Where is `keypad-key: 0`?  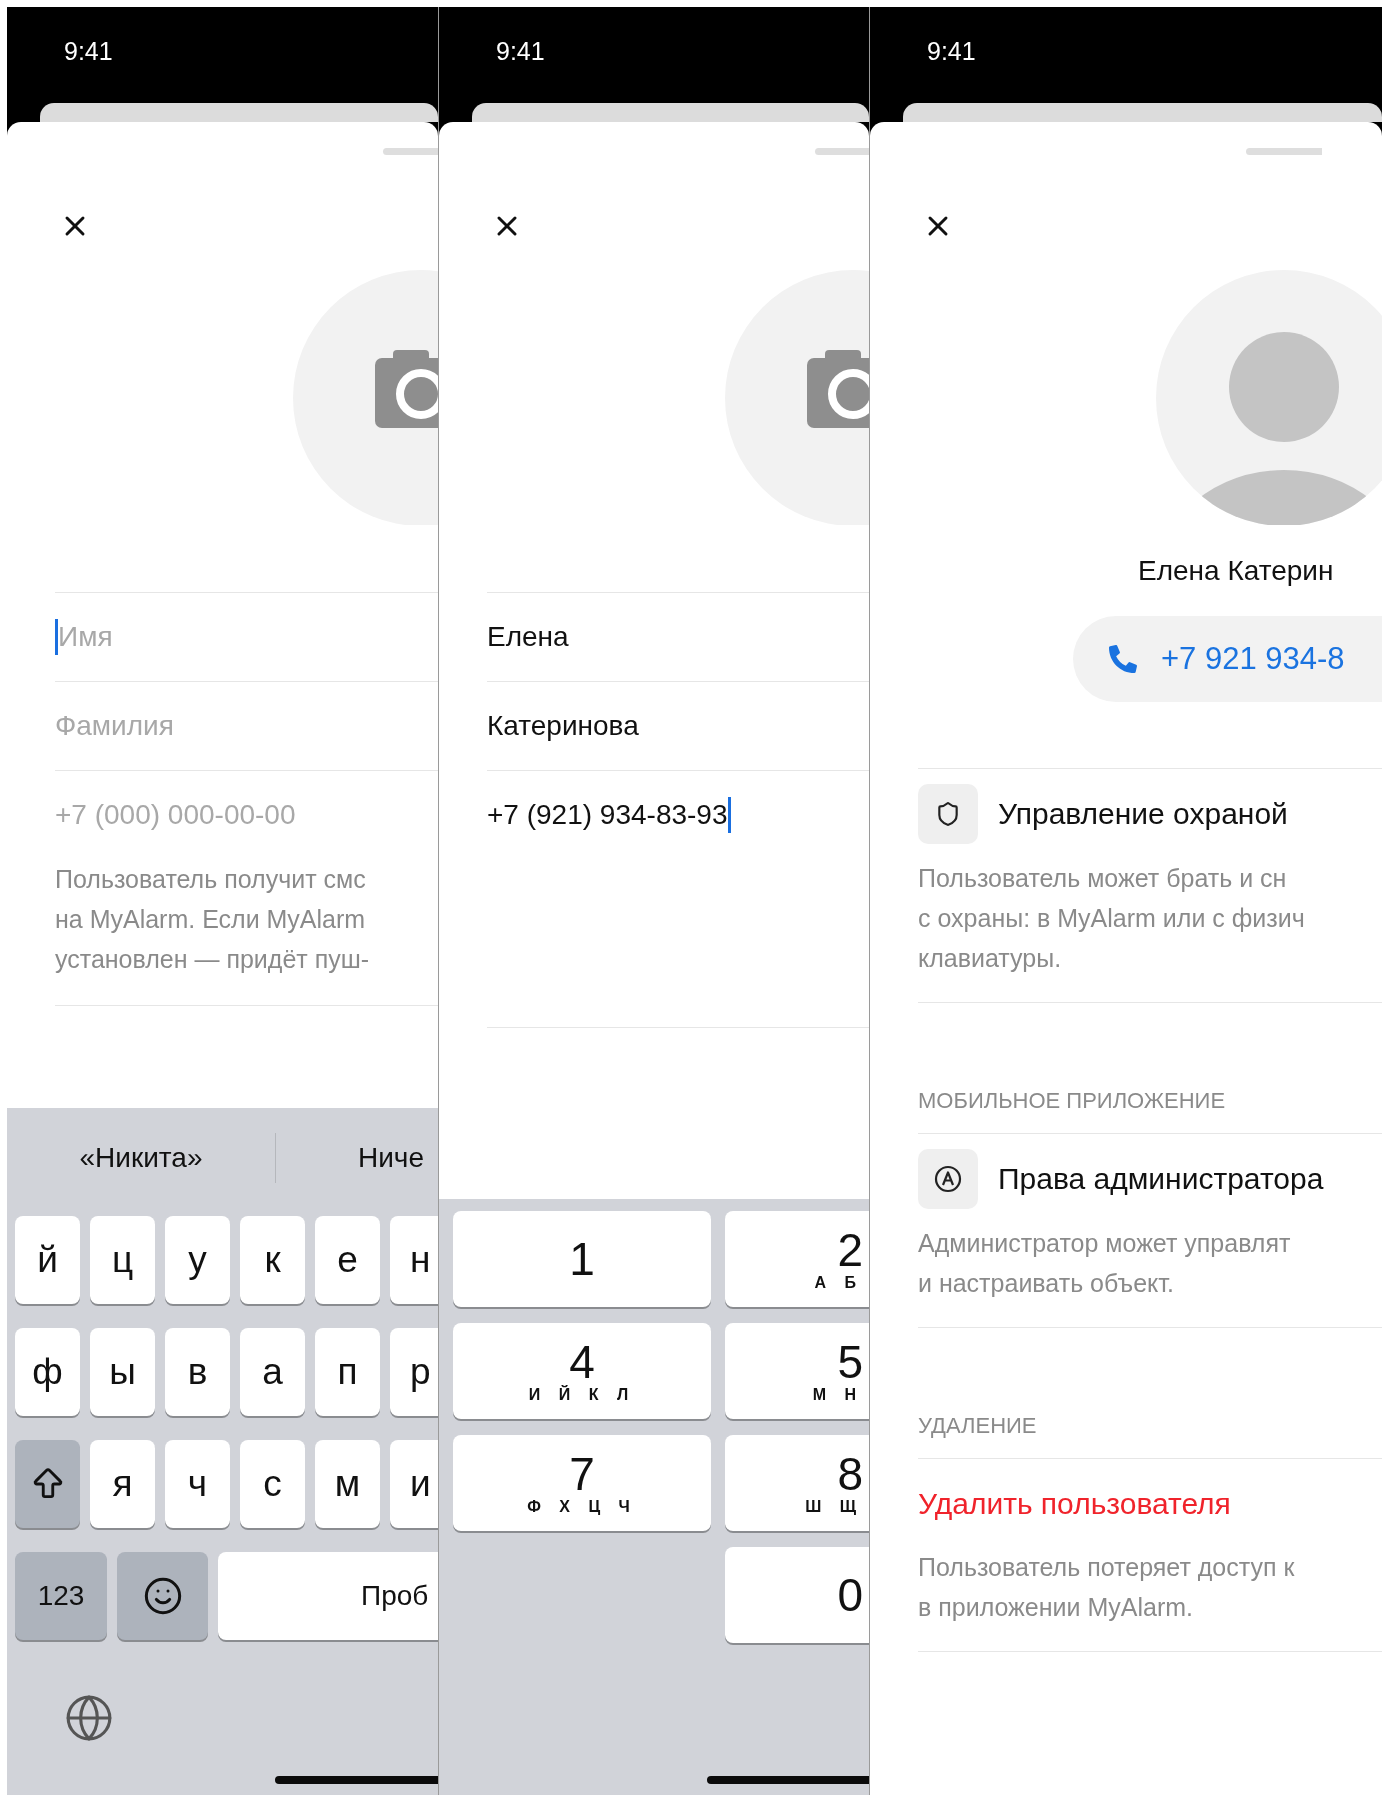
keypad-key: 0 is located at coordinates (797, 1595).